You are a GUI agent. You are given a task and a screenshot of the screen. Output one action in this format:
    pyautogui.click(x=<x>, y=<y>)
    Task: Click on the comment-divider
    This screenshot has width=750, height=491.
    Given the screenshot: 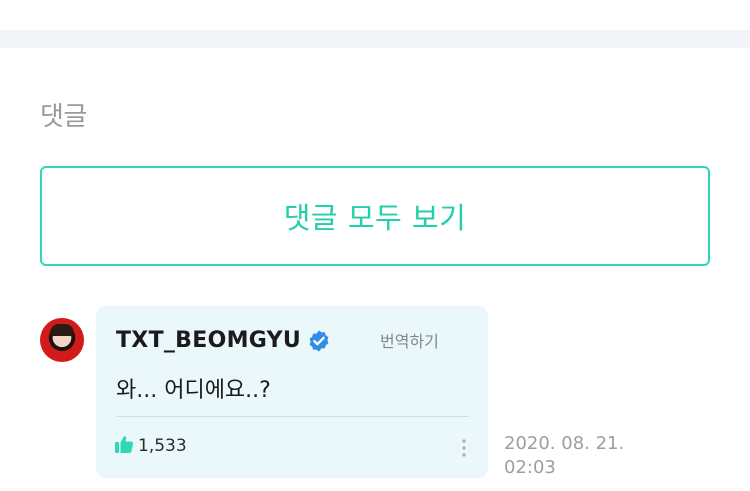 What is the action you would take?
    pyautogui.click(x=292, y=416)
    